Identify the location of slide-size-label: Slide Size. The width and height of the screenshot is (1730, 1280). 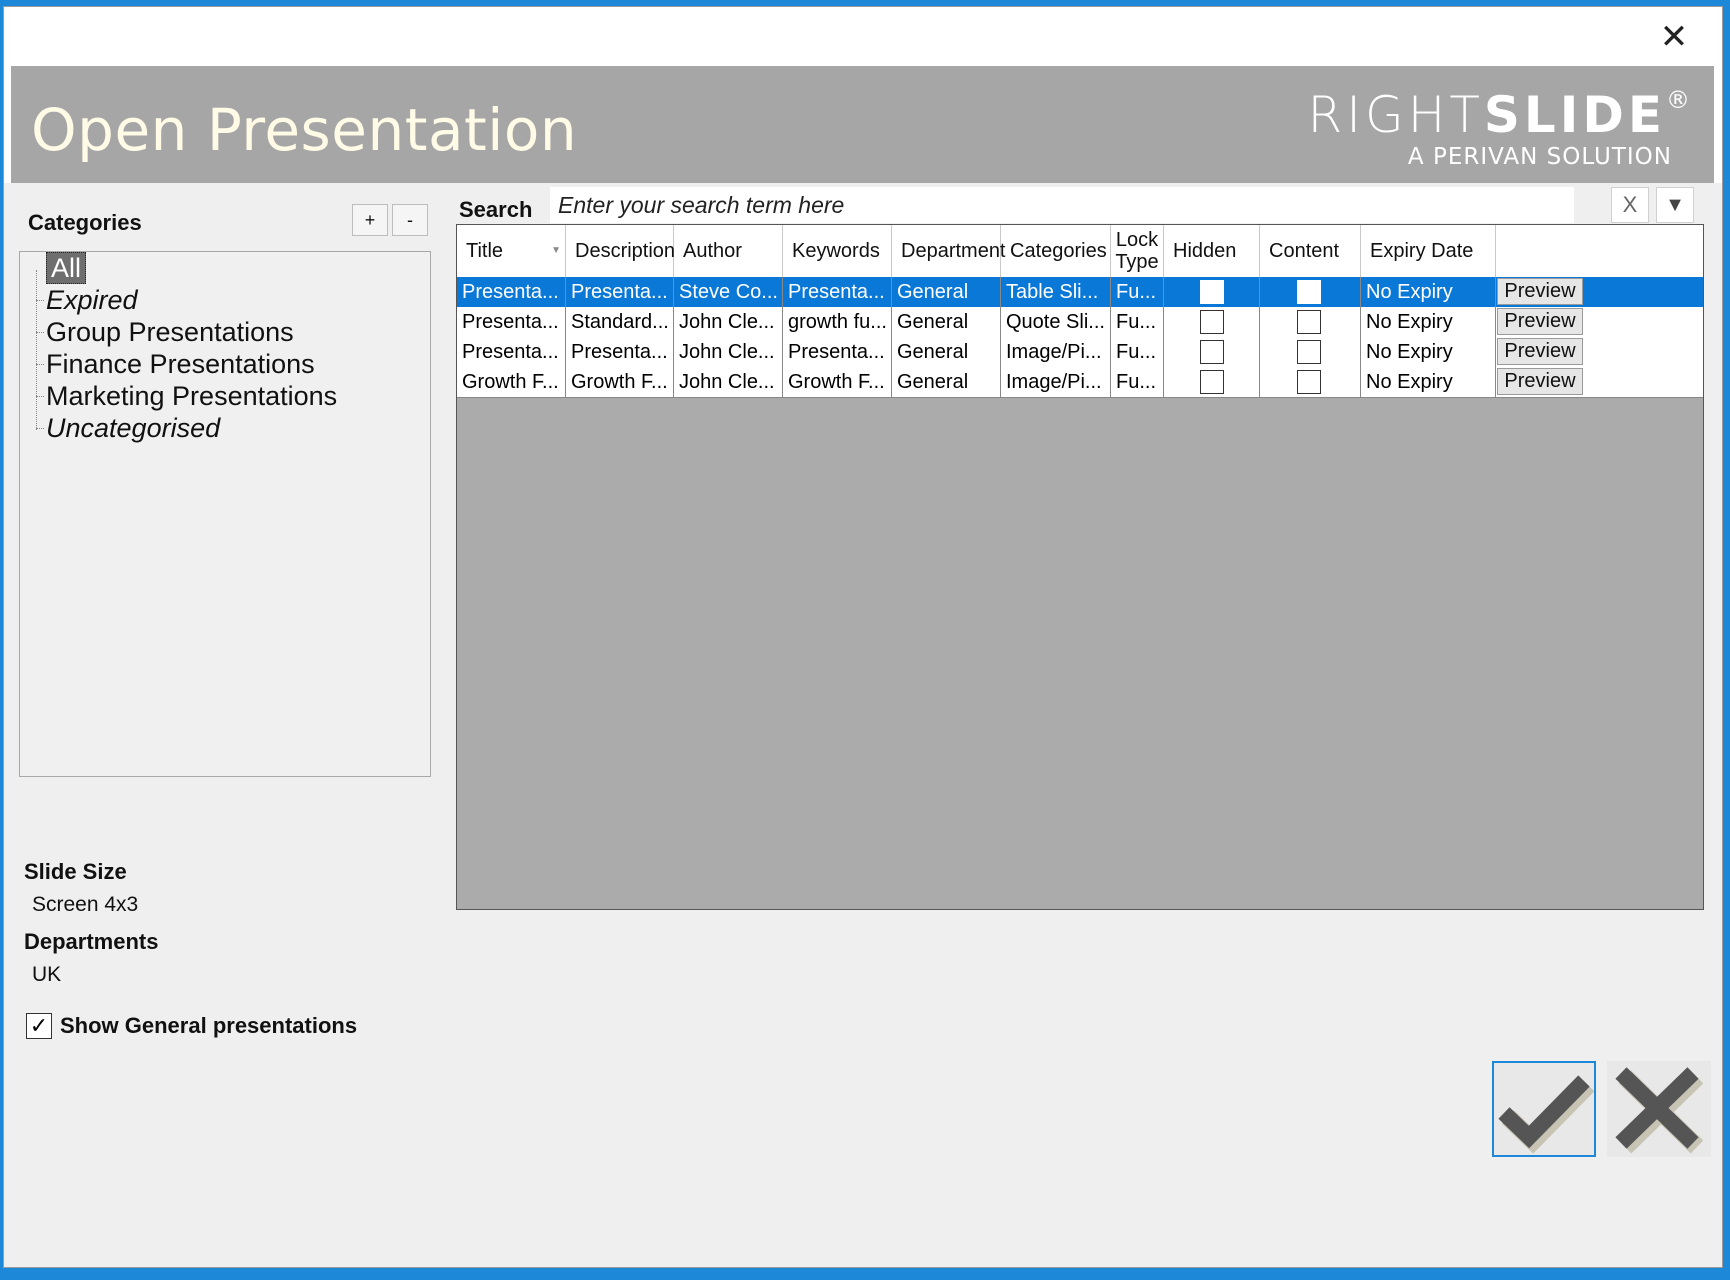
(75, 871).